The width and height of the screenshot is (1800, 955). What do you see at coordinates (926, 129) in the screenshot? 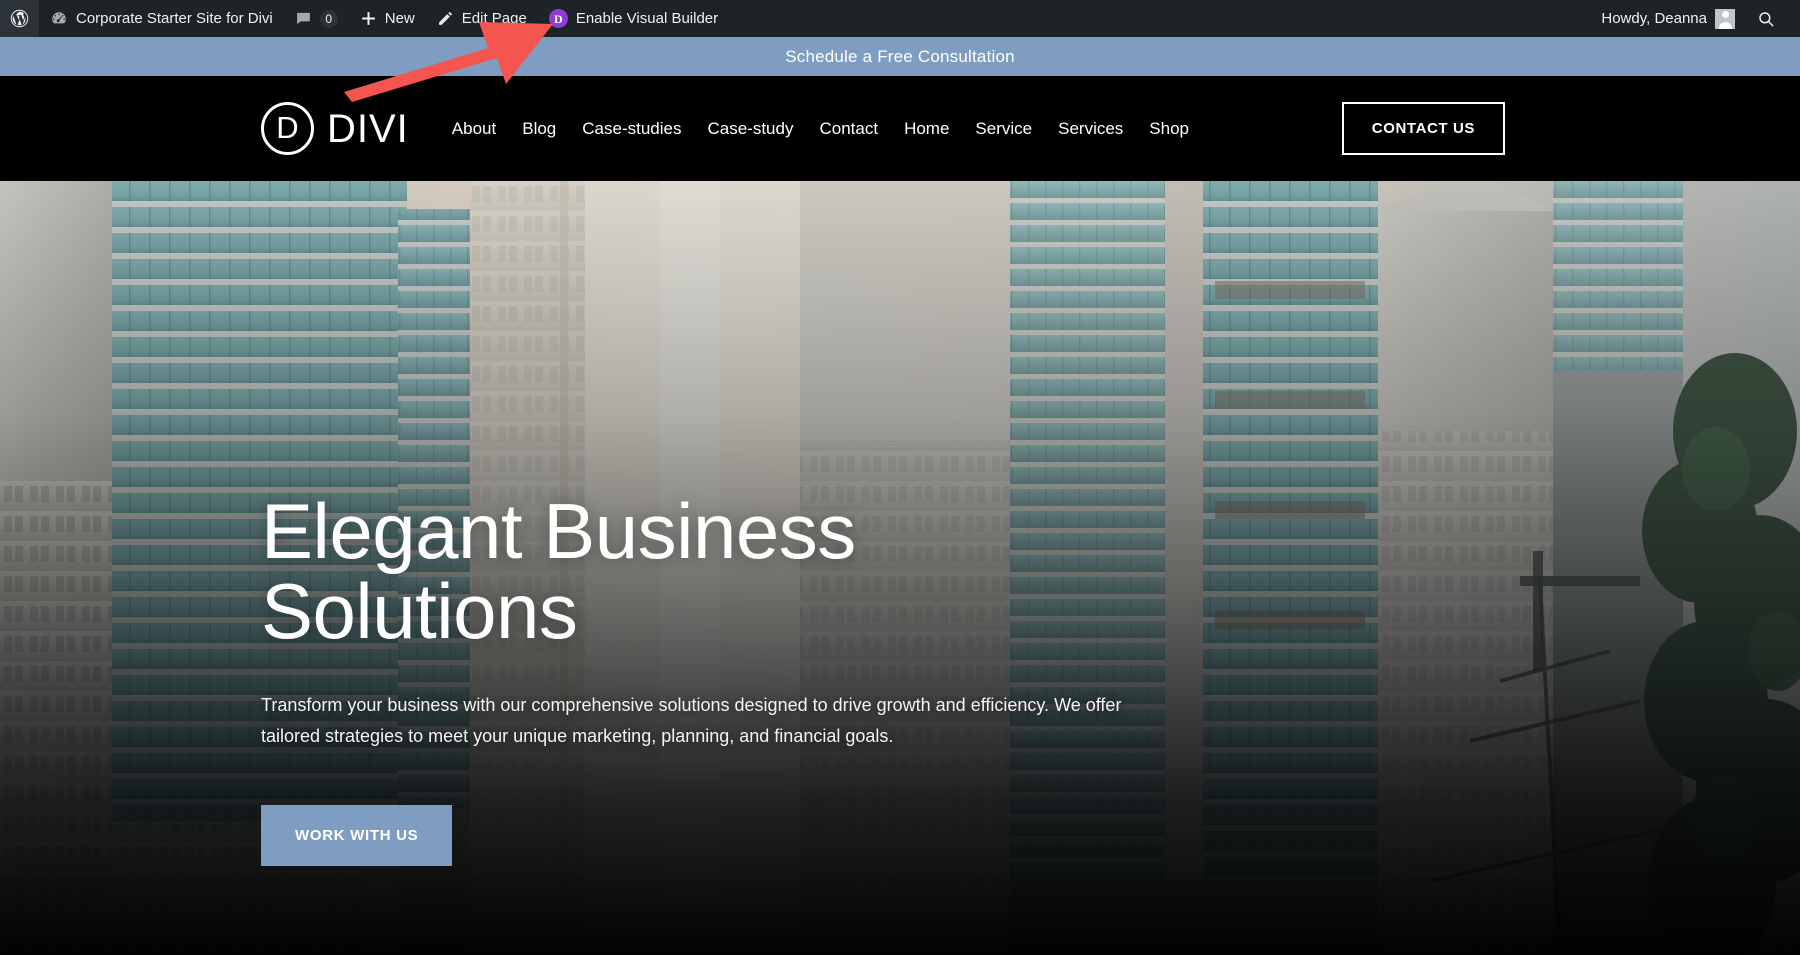
I see `nav-item-home: Home` at bounding box center [926, 129].